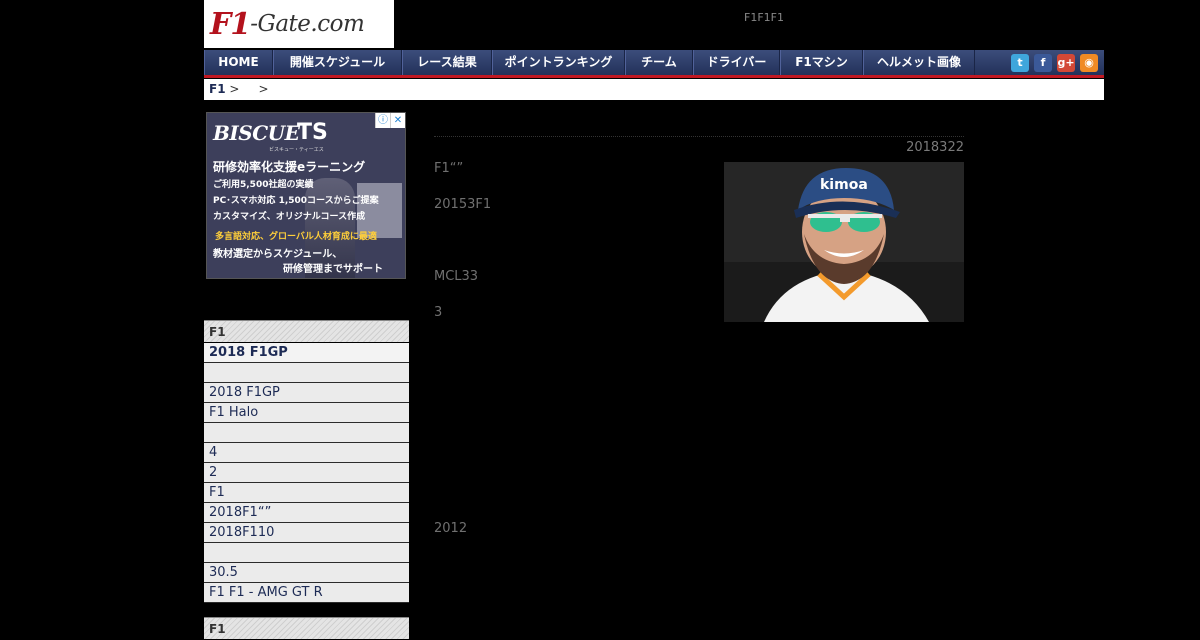  Describe the element at coordinates (397, 120) in the screenshot. I see `ad-close-icon: ✕` at that location.